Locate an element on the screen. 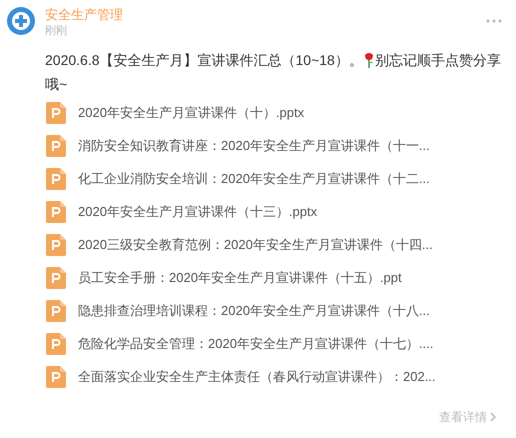 The image size is (516, 438). post-time: 刚刚 is located at coordinates (56, 31).